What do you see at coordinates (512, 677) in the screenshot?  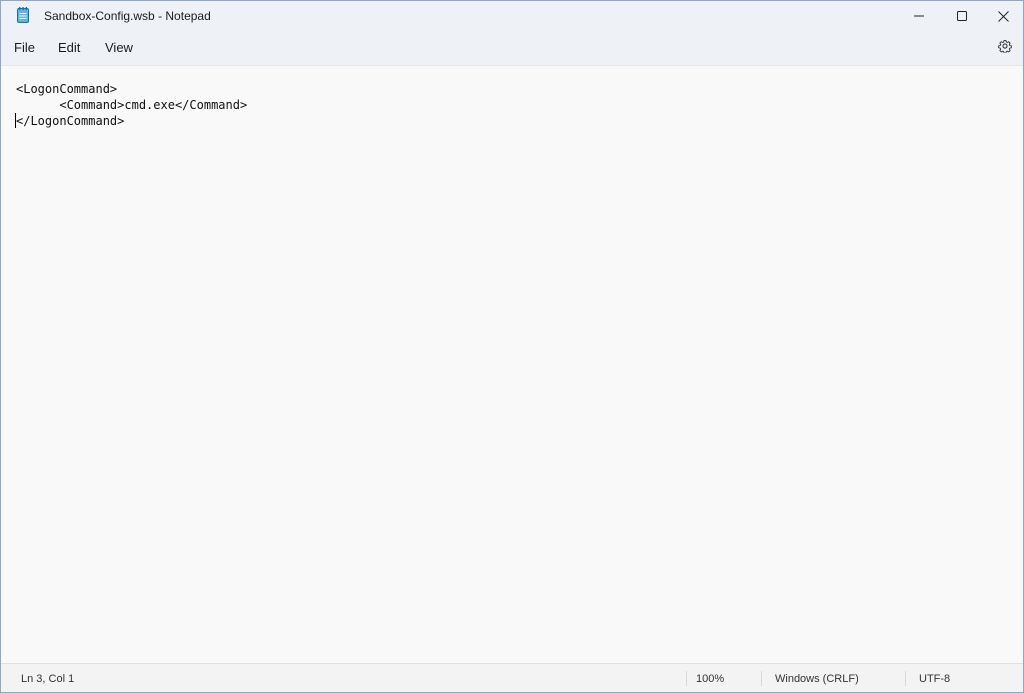 I see `status-bar: Ln 3, Col 1 100% Windows (CRLF) UTF-8` at bounding box center [512, 677].